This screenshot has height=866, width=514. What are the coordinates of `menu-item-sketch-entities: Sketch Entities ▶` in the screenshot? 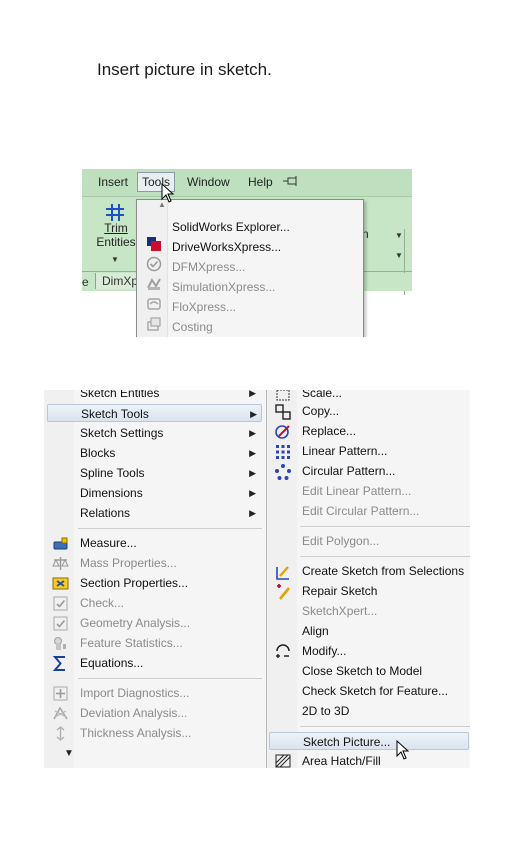 It's located at (170, 396).